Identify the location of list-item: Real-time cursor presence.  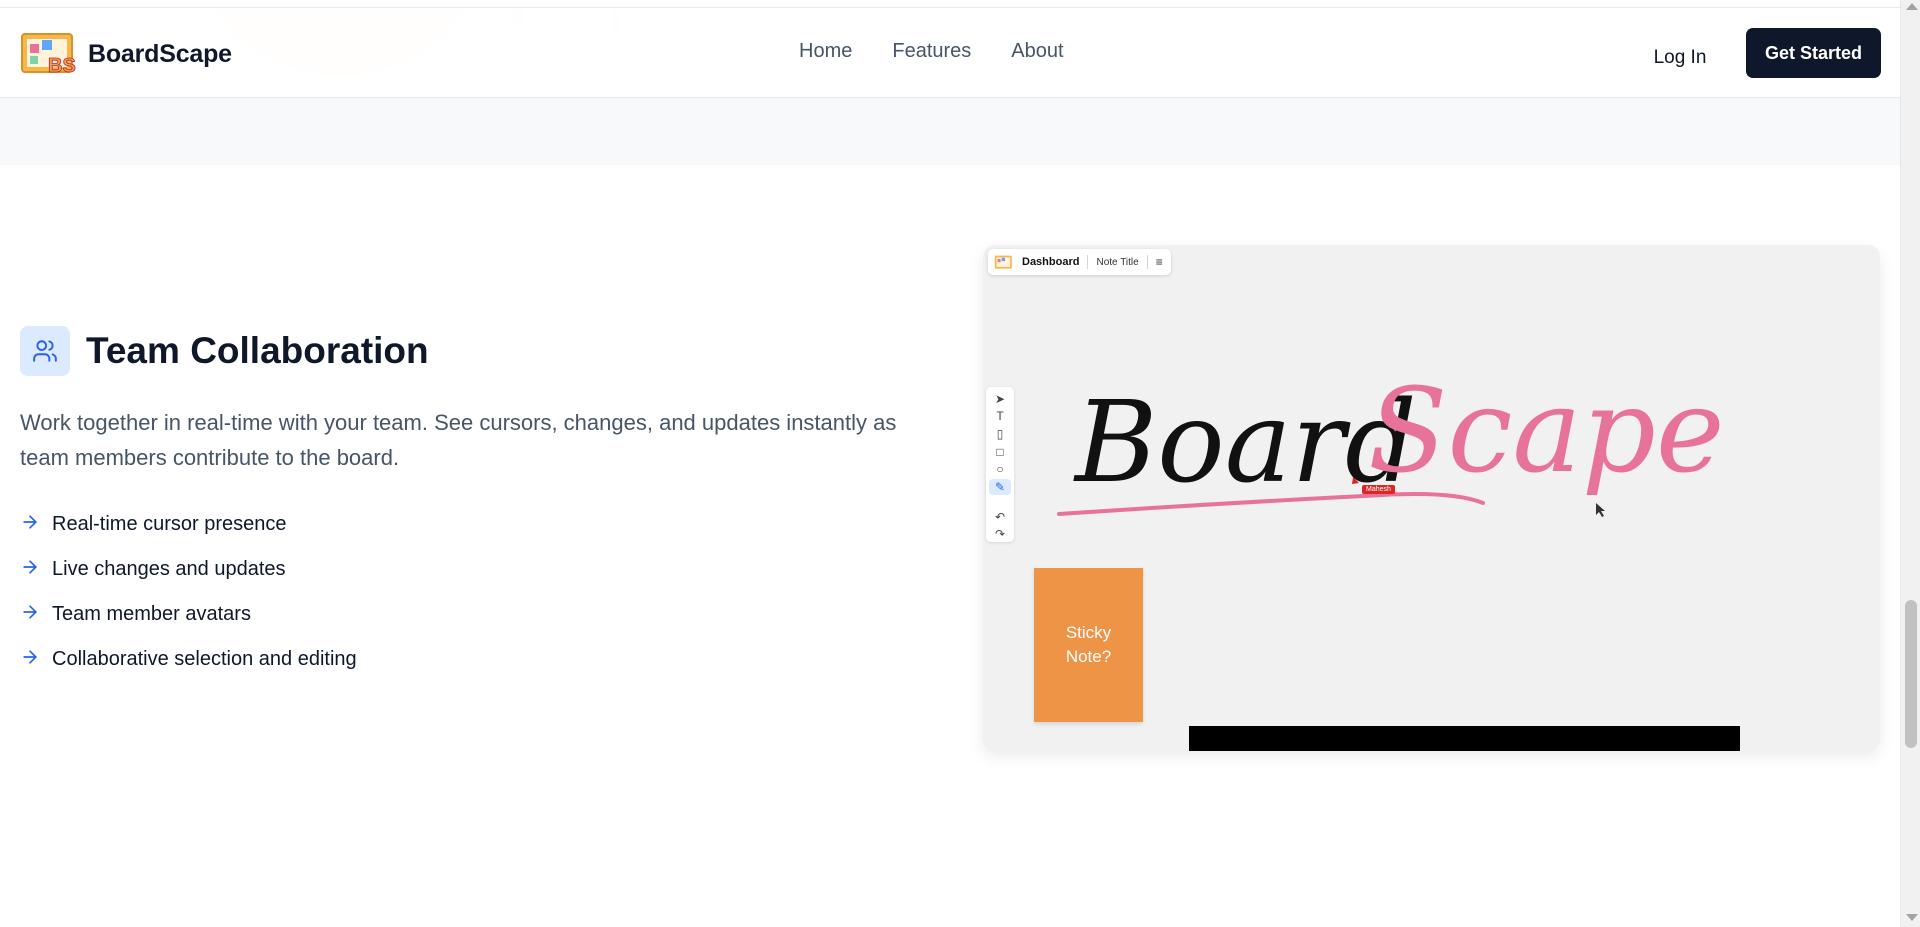
(188, 524).